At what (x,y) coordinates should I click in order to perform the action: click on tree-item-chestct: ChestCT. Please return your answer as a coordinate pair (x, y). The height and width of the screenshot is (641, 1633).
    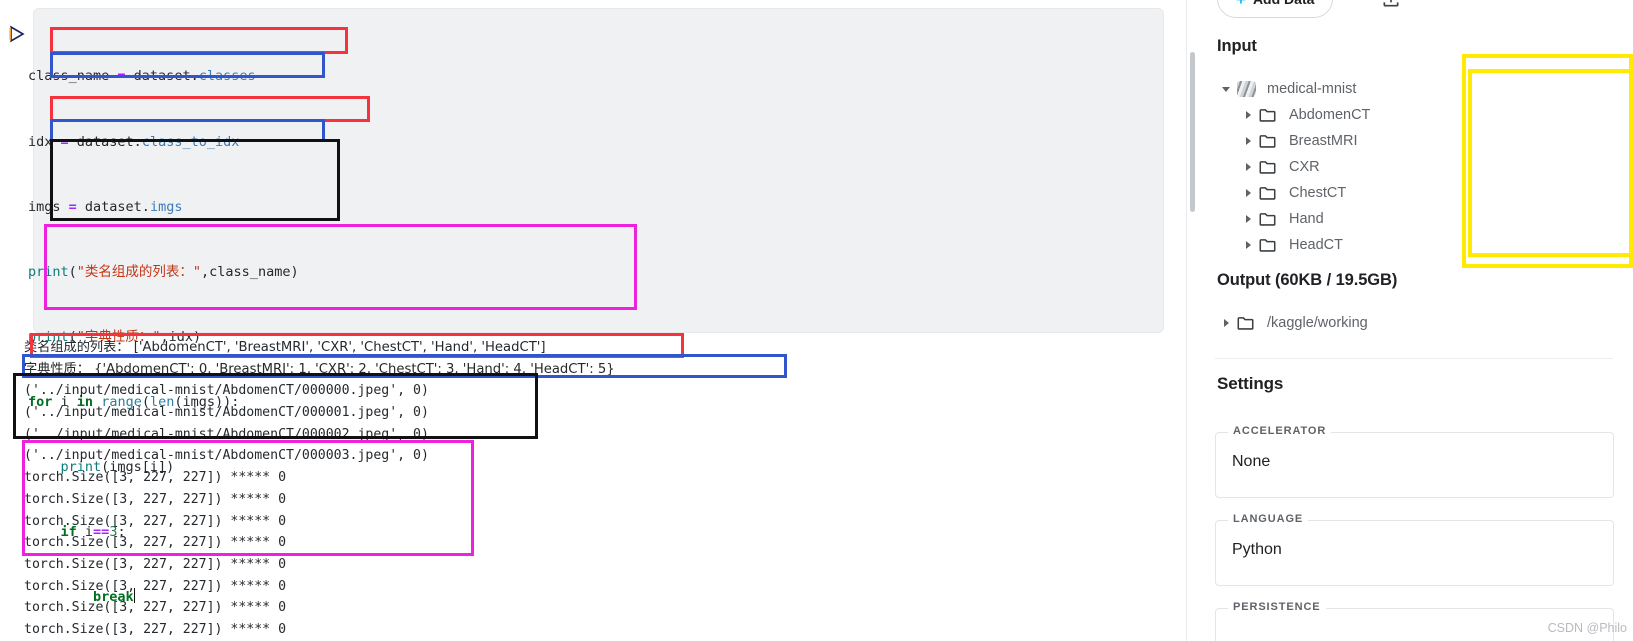
    Looking at the image, I should click on (1292, 193).